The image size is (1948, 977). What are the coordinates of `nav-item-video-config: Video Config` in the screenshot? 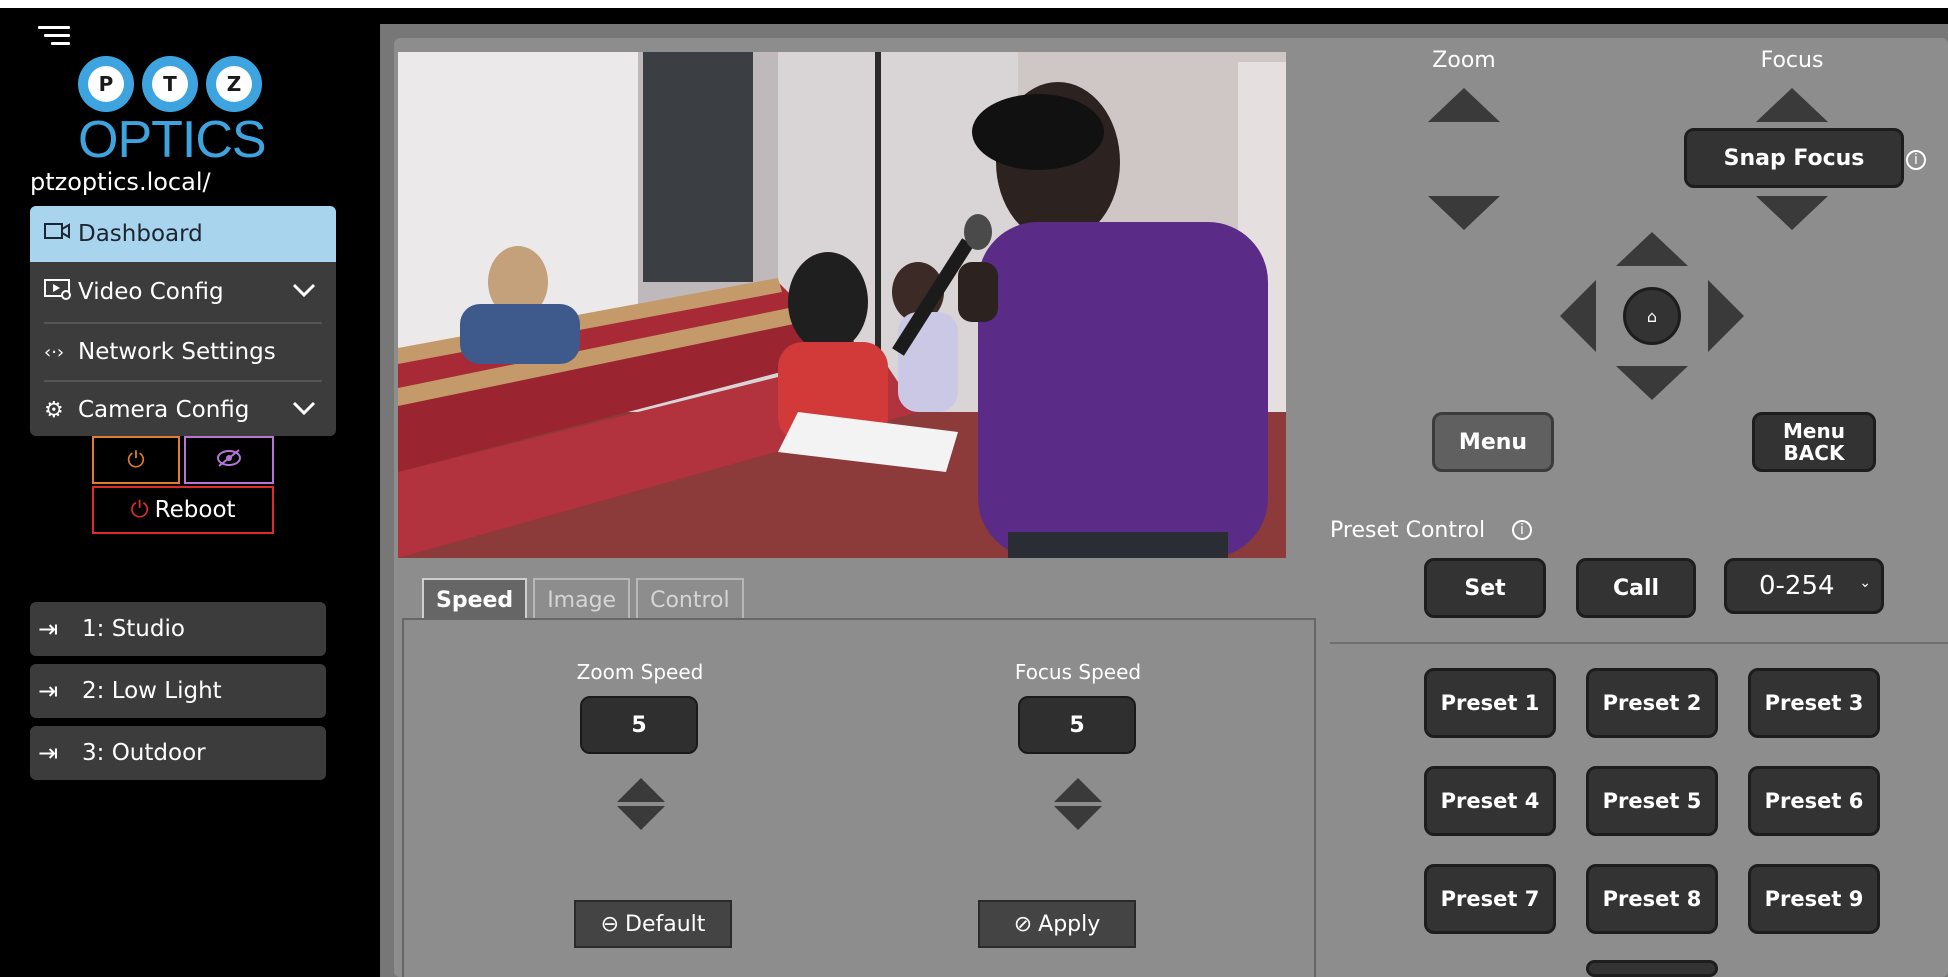 It's located at (183, 292).